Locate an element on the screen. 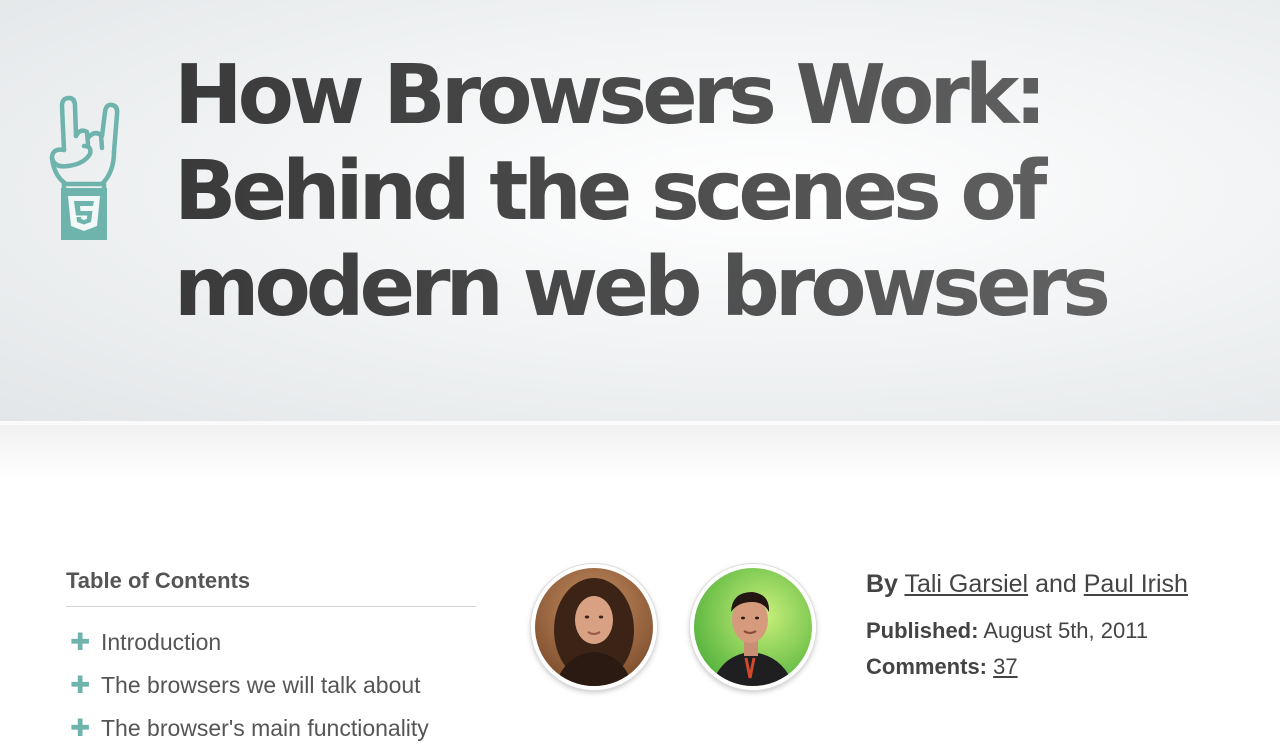 This screenshot has width=1280, height=748. toc-heading: Table of Contents is located at coordinates (271, 587).